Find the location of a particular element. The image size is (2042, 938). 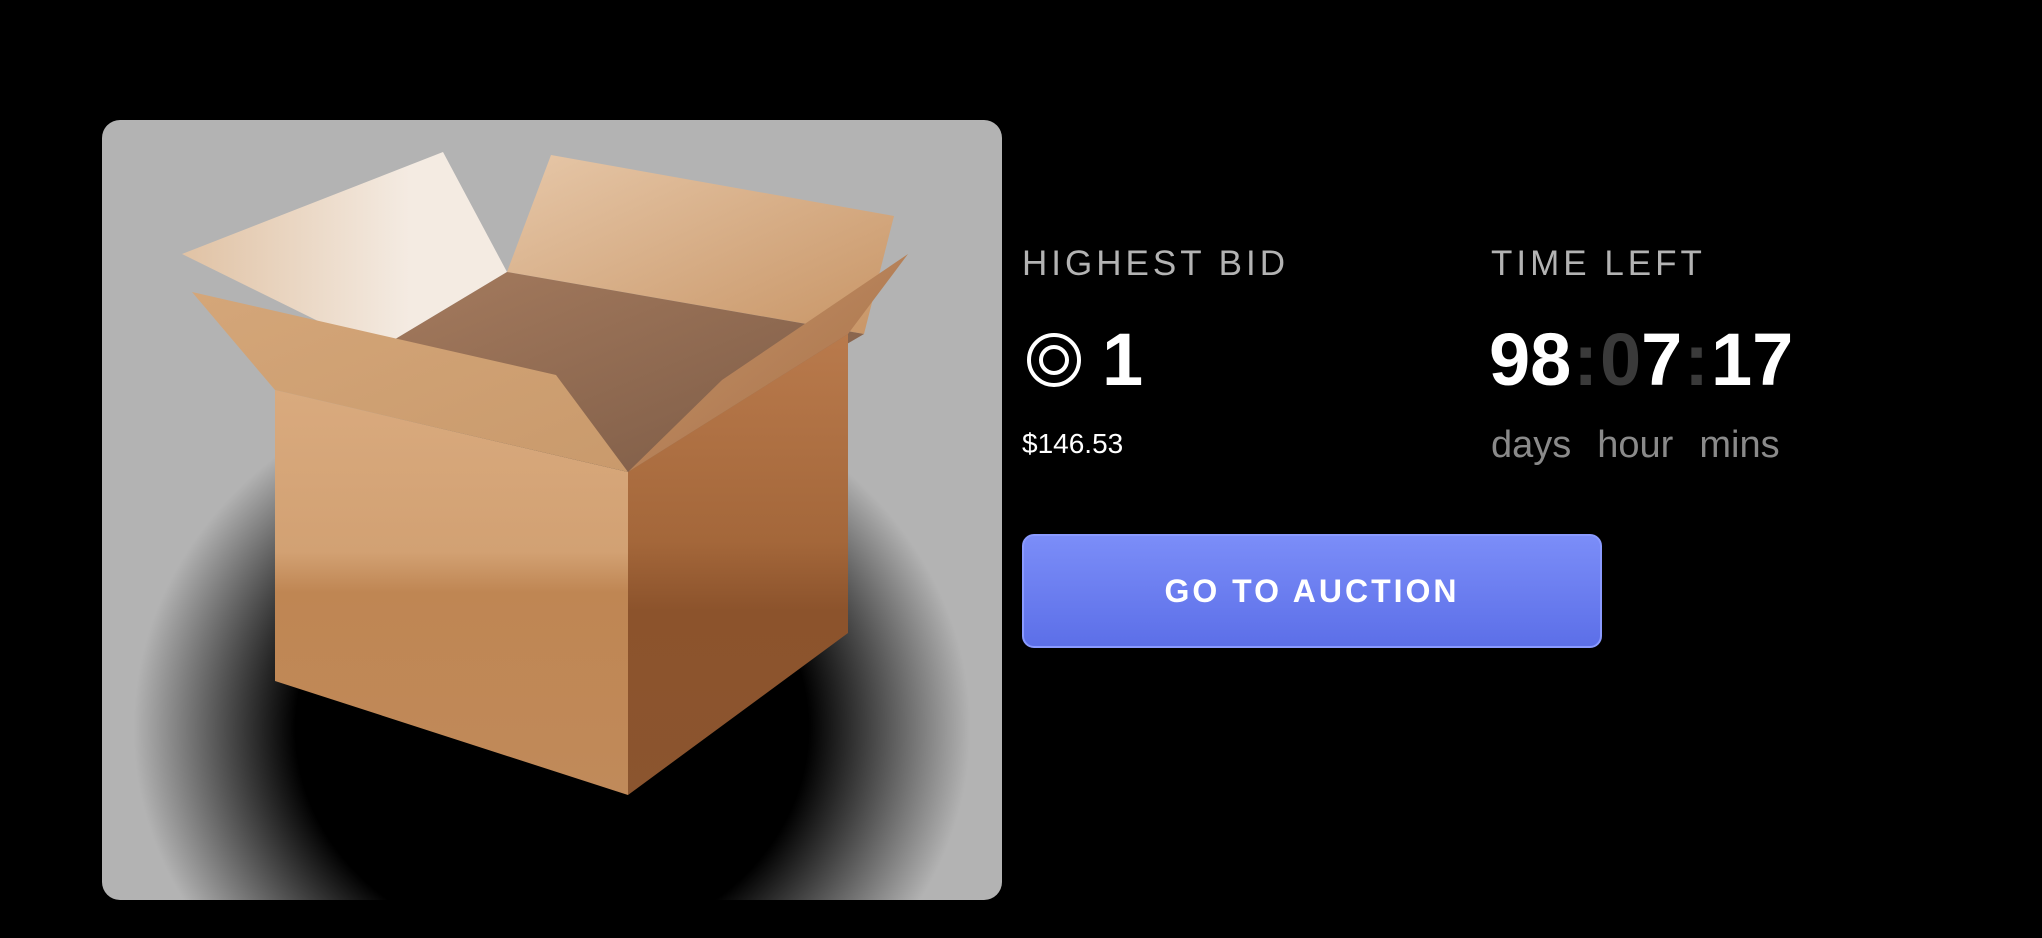

timer-mins: 17 is located at coordinates (1752, 359).